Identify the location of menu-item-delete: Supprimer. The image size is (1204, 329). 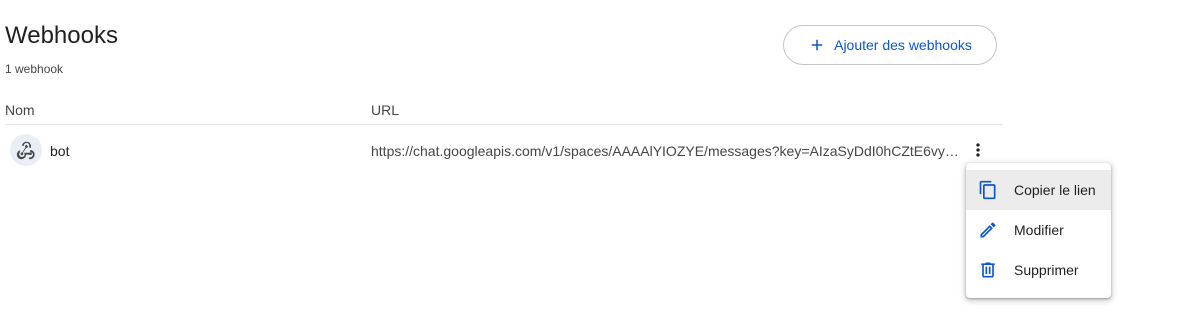
(1038, 270).